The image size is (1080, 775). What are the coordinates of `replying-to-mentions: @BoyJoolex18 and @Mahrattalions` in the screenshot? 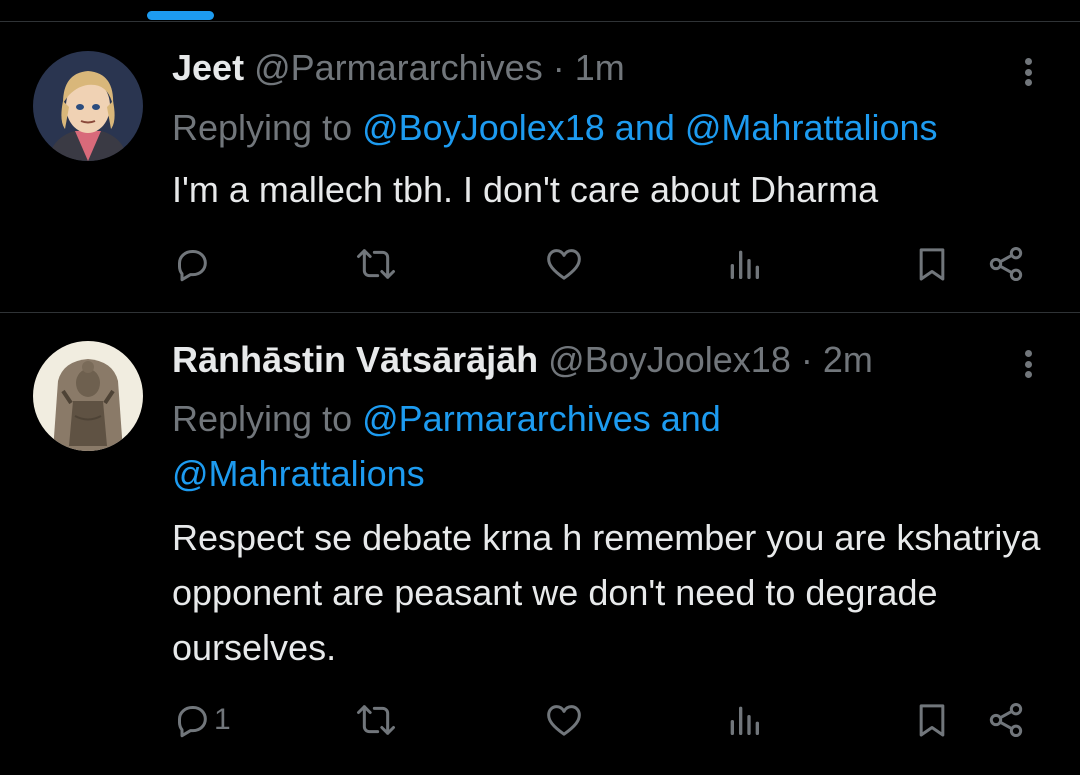 It's located at (649, 127).